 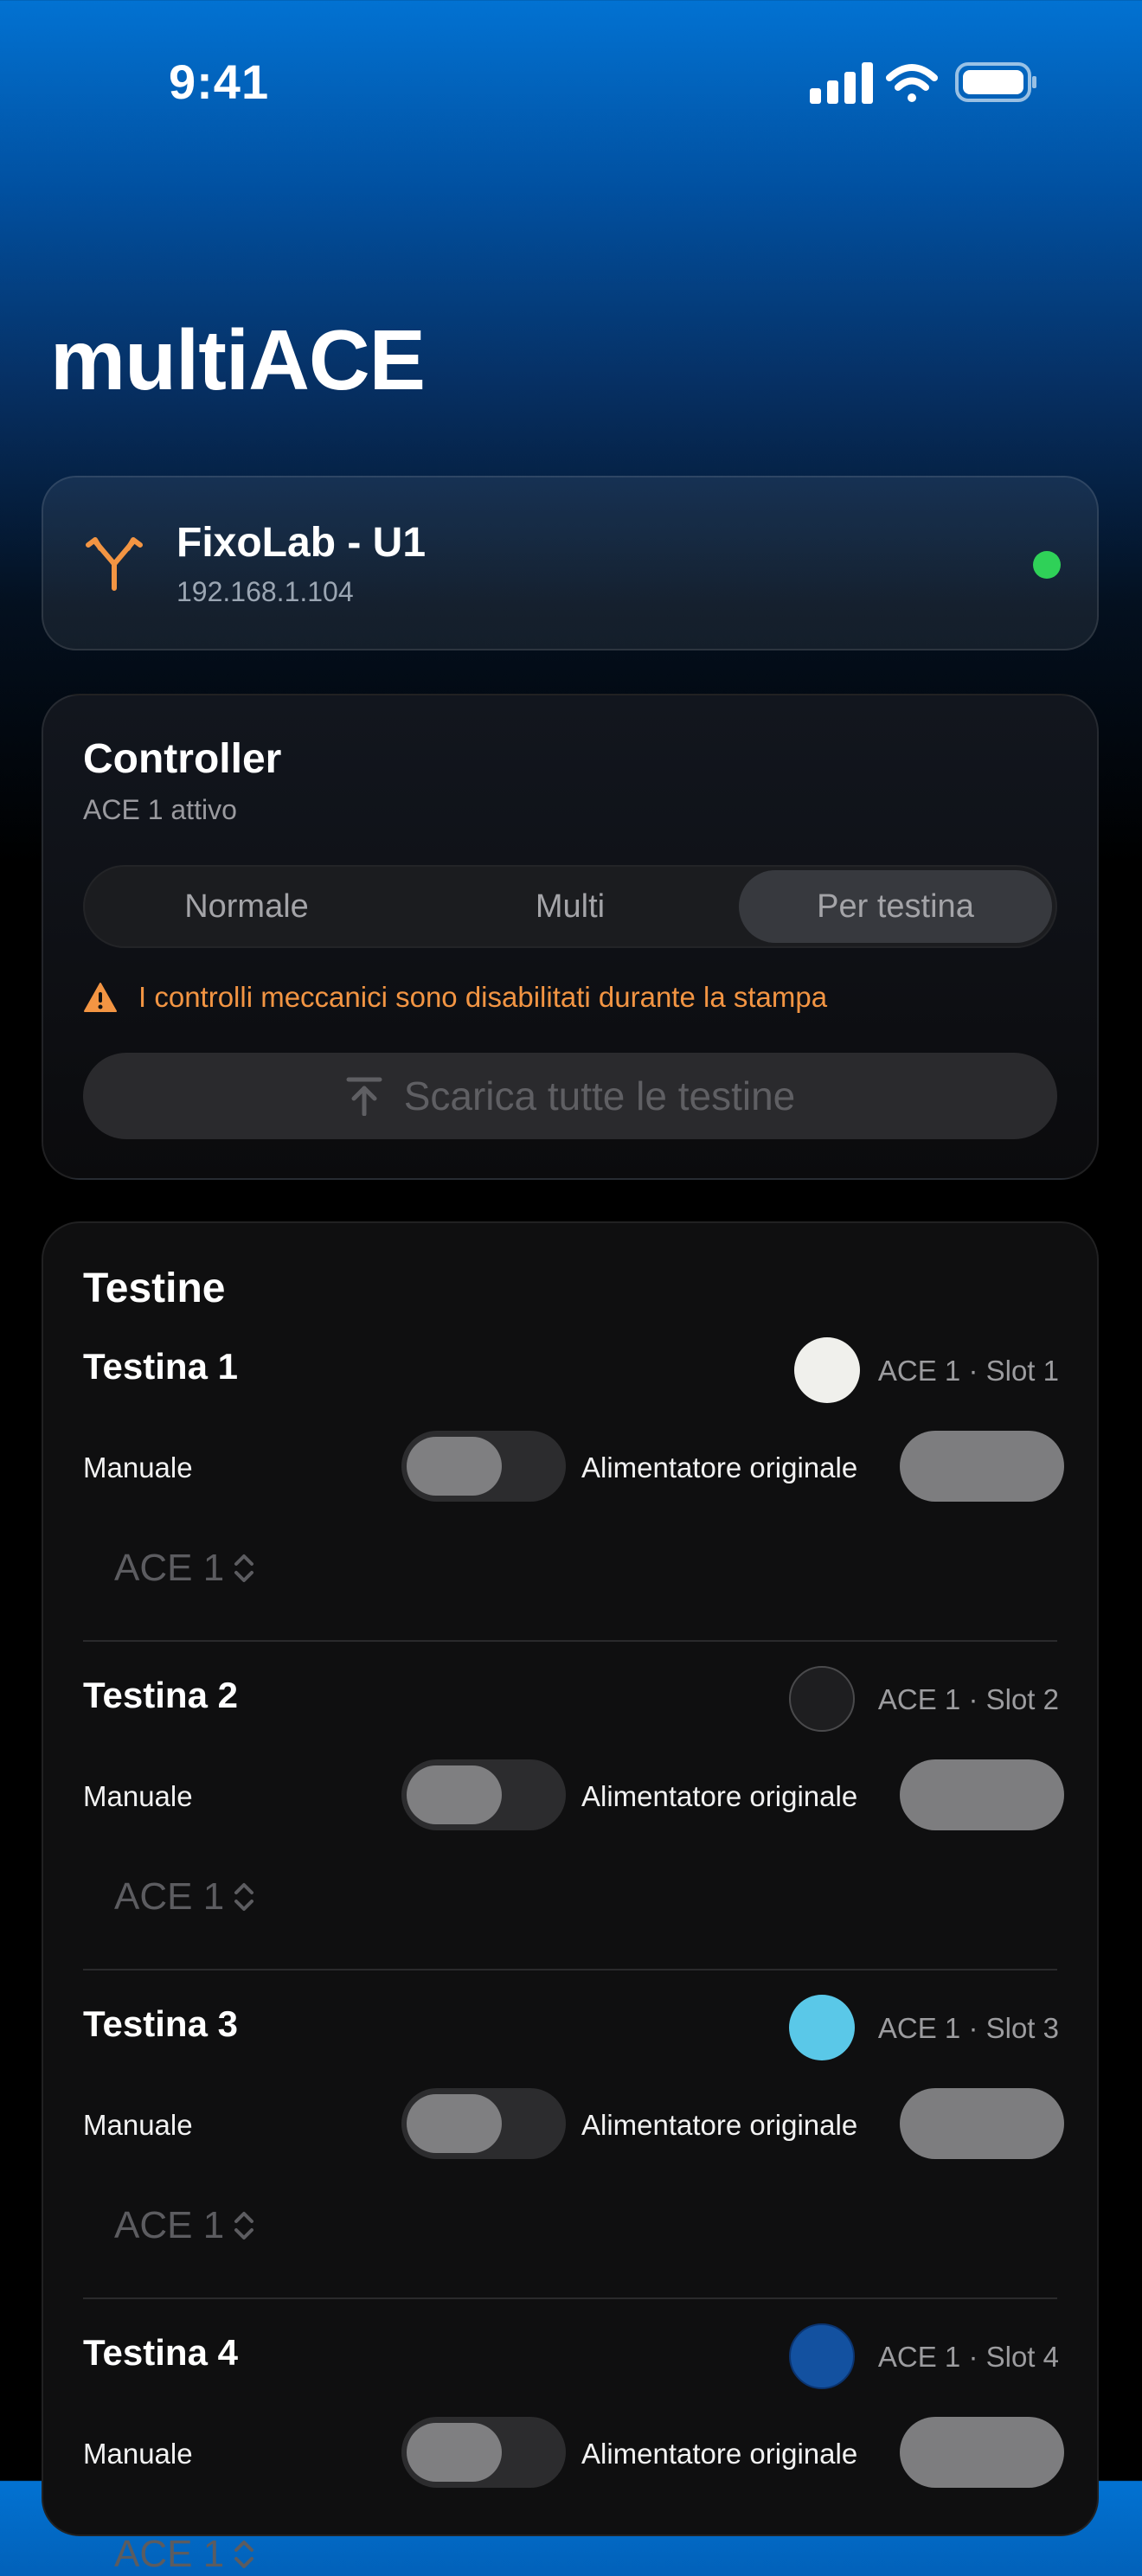 What do you see at coordinates (968, 2357) in the screenshot?
I see `head-slot-label: ACE 1 · Slot 4` at bounding box center [968, 2357].